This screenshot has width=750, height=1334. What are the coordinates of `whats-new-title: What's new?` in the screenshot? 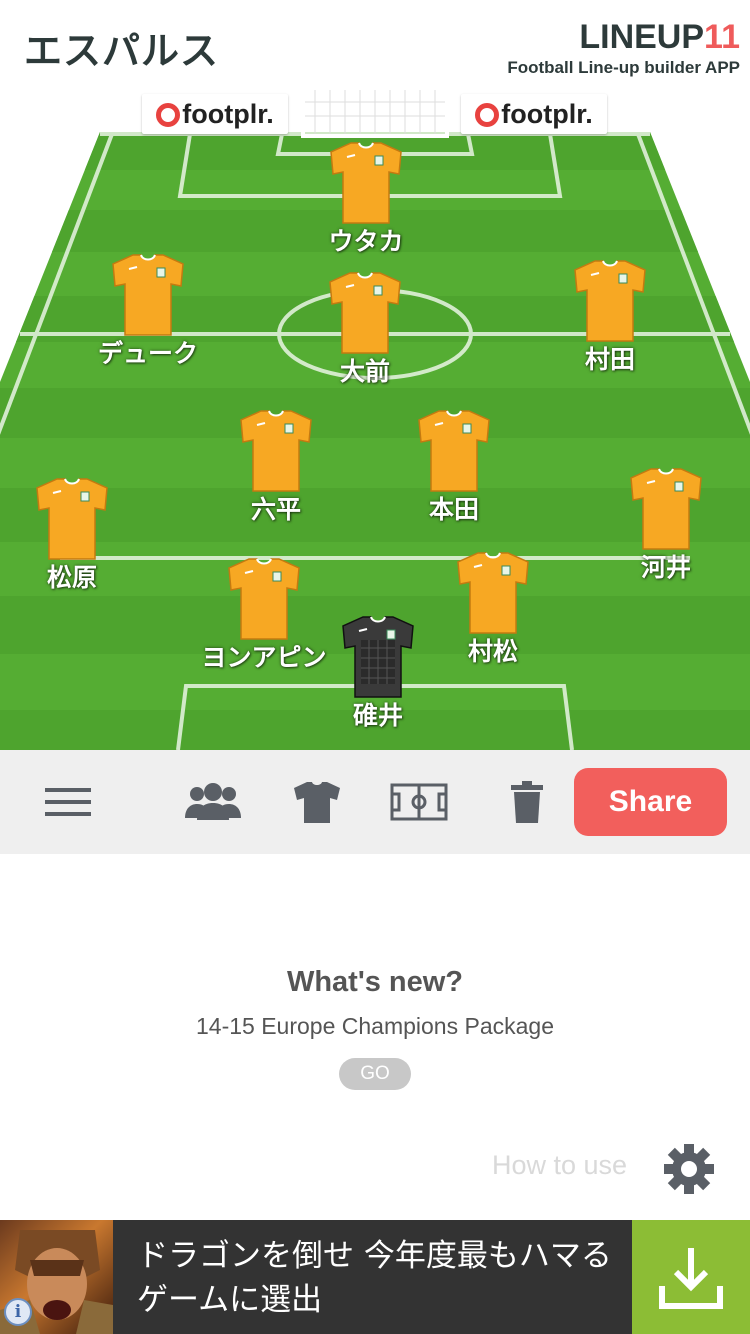 It's located at (375, 982).